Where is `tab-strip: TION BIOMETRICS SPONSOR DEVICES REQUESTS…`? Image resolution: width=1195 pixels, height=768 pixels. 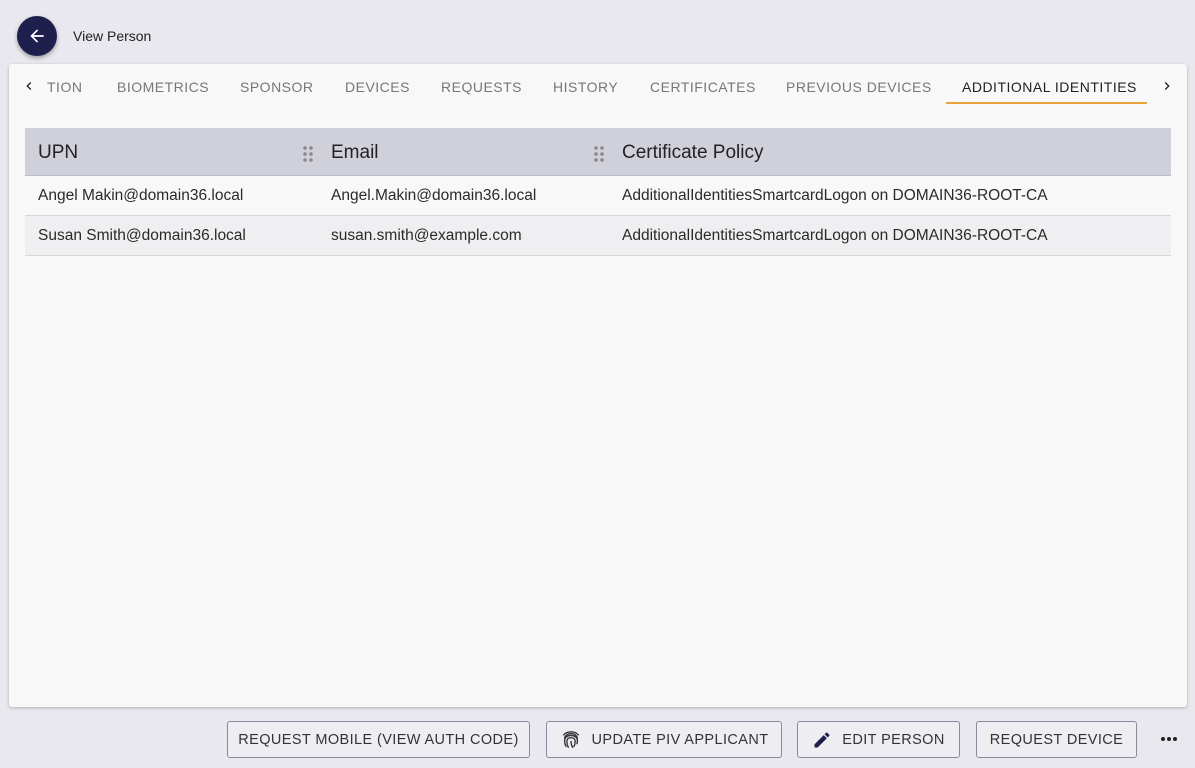 tab-strip: TION BIOMETRICS SPONSOR DEVICES REQUESTS… is located at coordinates (603, 85).